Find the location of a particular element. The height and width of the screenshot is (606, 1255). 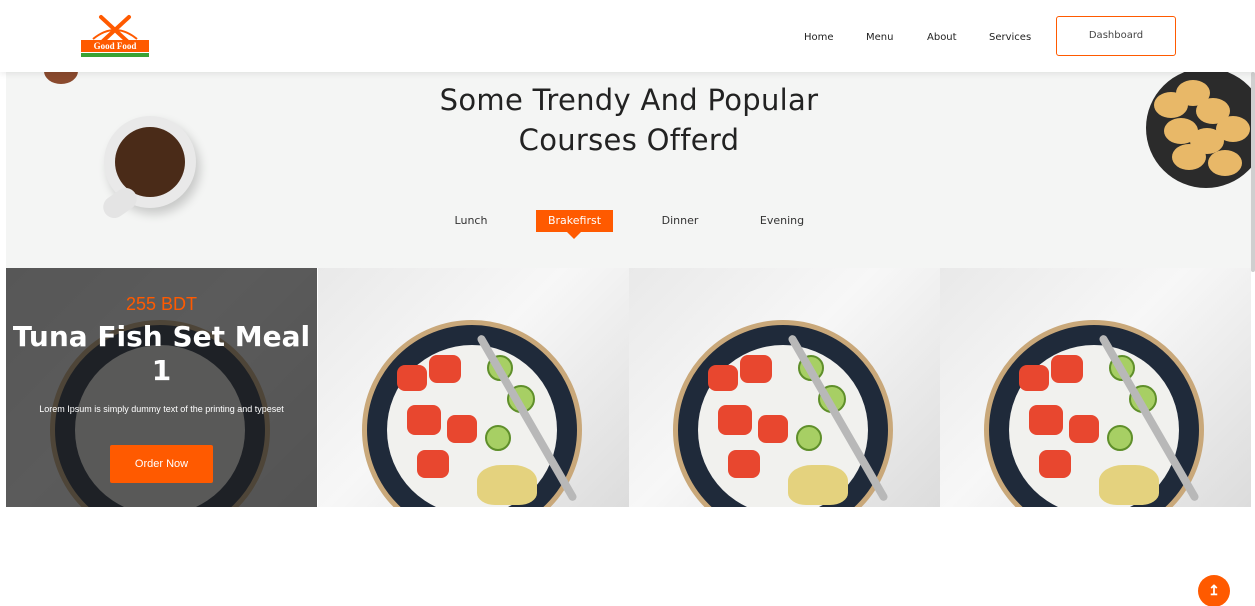

tab-lunch: Lunch is located at coordinates (471, 221).